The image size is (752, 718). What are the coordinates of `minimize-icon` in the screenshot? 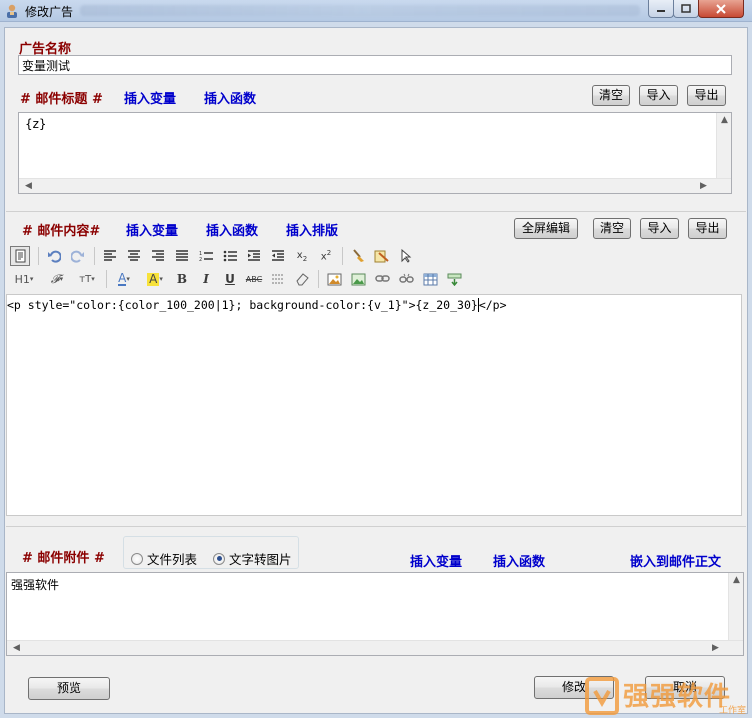 It's located at (661, 10).